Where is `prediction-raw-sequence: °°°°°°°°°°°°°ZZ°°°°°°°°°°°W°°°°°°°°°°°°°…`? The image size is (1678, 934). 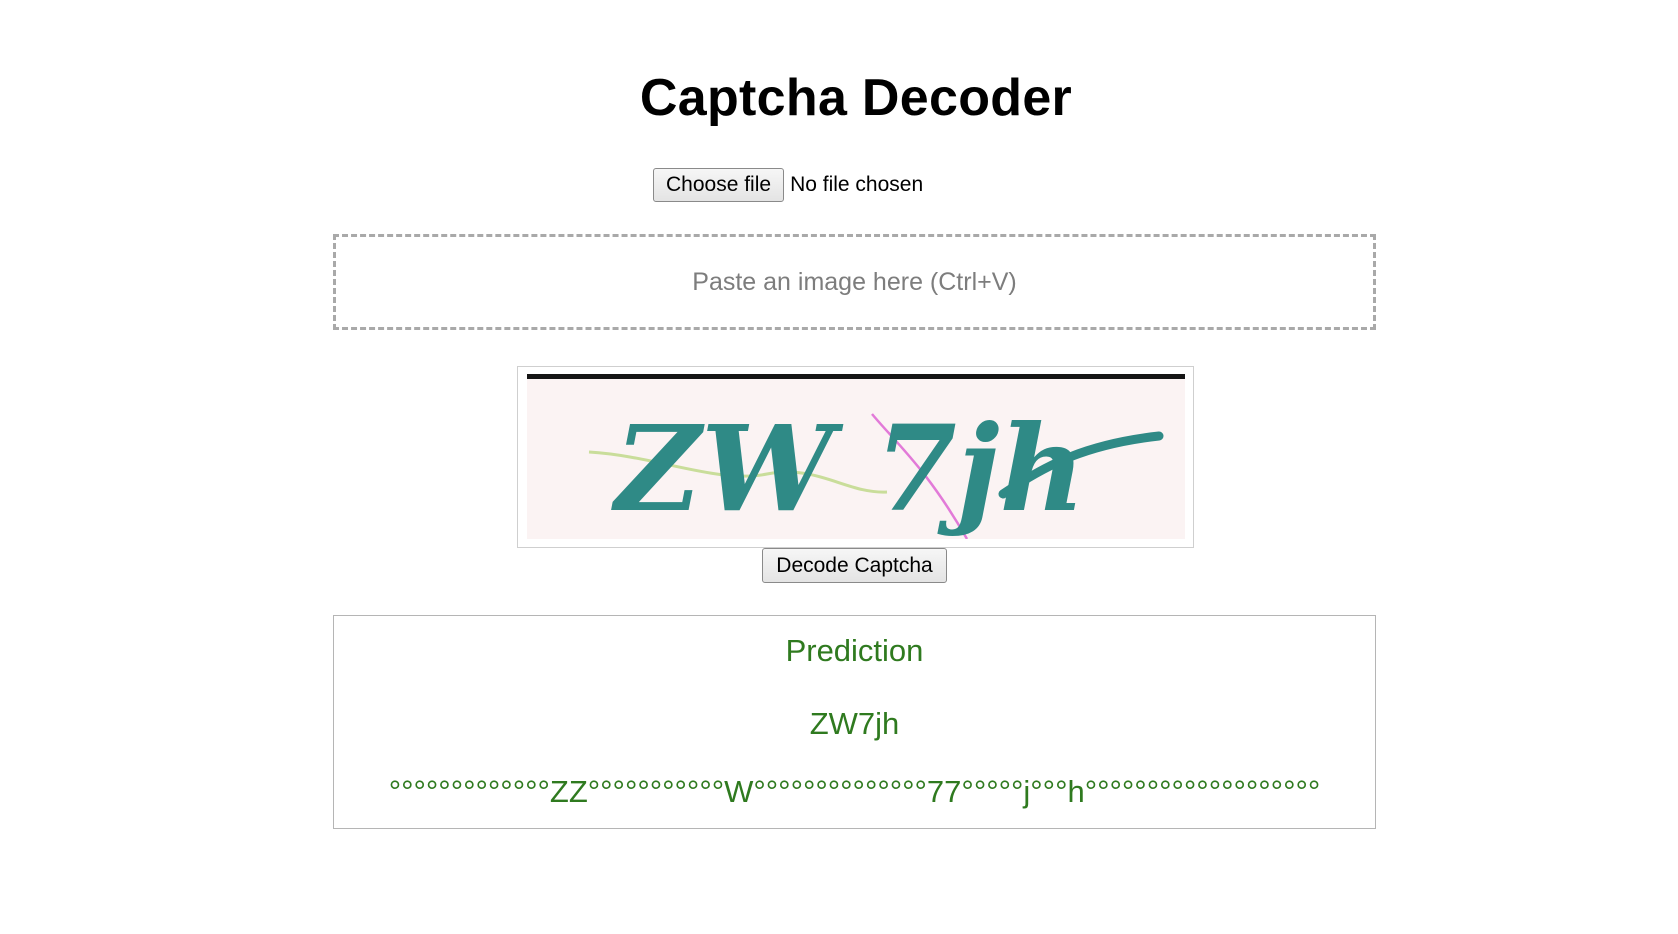 prediction-raw-sequence: °°°°°°°°°°°°°ZZ°°°°°°°°°°°W°°°°°°°°°°°°°… is located at coordinates (854, 791).